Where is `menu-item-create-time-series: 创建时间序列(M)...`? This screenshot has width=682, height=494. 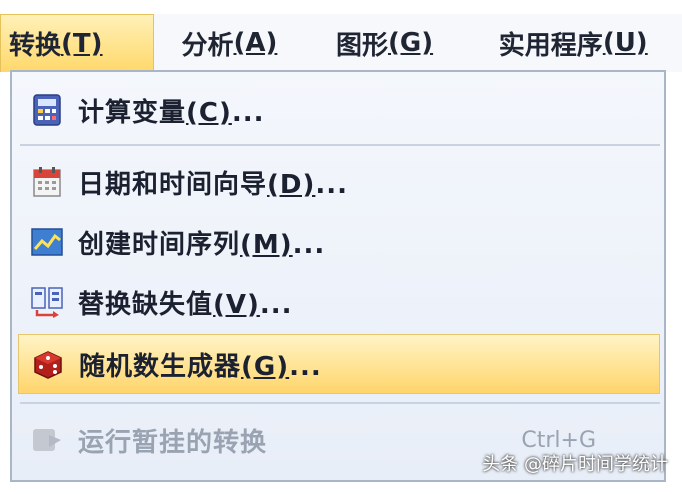 menu-item-create-time-series: 创建时间序列(M)... is located at coordinates (339, 242).